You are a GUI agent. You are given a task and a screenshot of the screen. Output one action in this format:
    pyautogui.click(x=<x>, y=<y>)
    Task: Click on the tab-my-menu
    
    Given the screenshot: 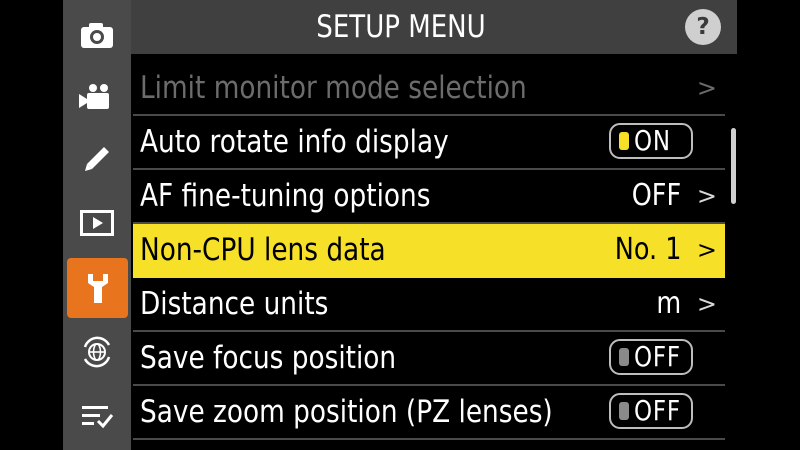 What is the action you would take?
    pyautogui.click(x=97, y=416)
    